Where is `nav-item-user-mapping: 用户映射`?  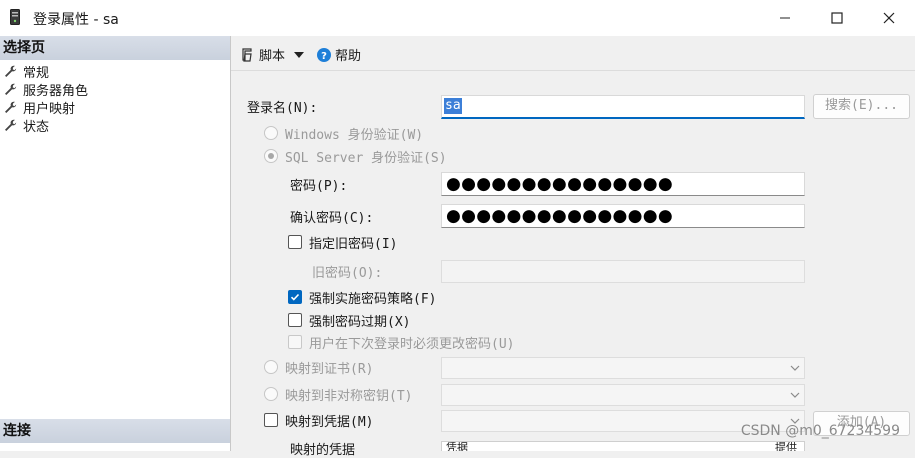 nav-item-user-mapping: 用户映射 is located at coordinates (40, 107).